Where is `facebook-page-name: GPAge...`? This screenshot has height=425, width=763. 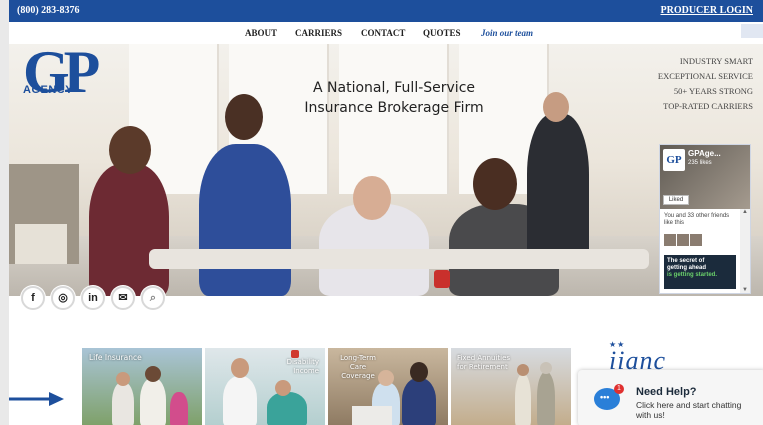 facebook-page-name: GPAge... is located at coordinates (704, 153).